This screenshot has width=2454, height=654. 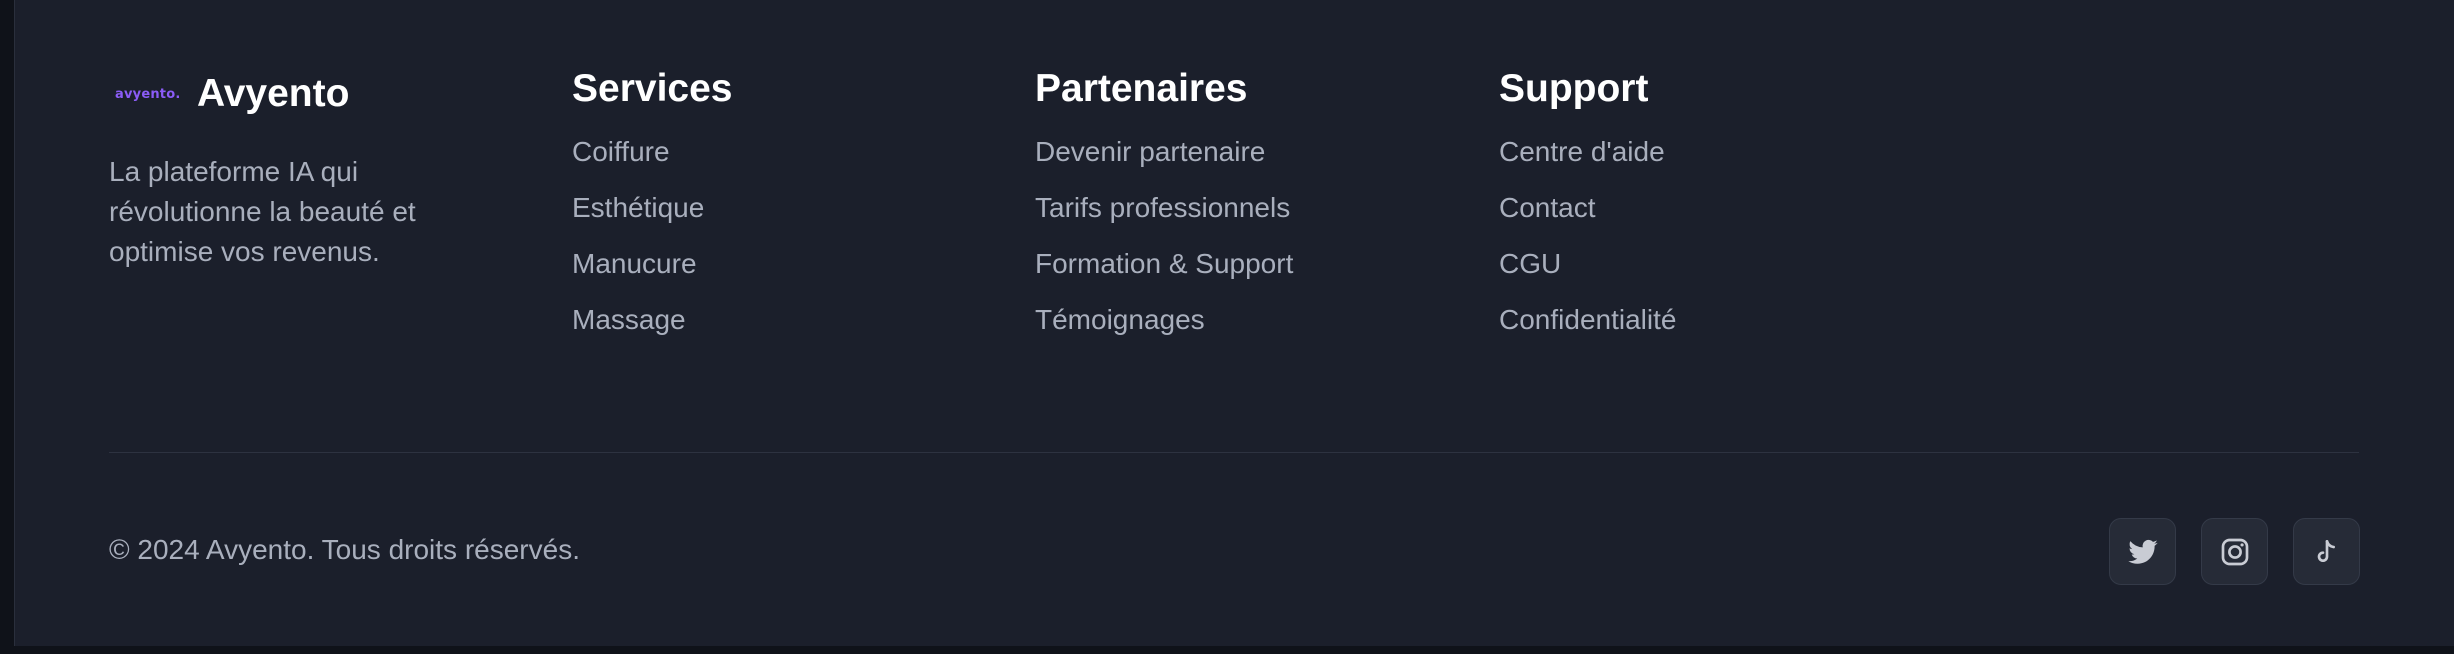 What do you see at coordinates (1709, 216) in the screenshot?
I see `footer-link-contact: Contact` at bounding box center [1709, 216].